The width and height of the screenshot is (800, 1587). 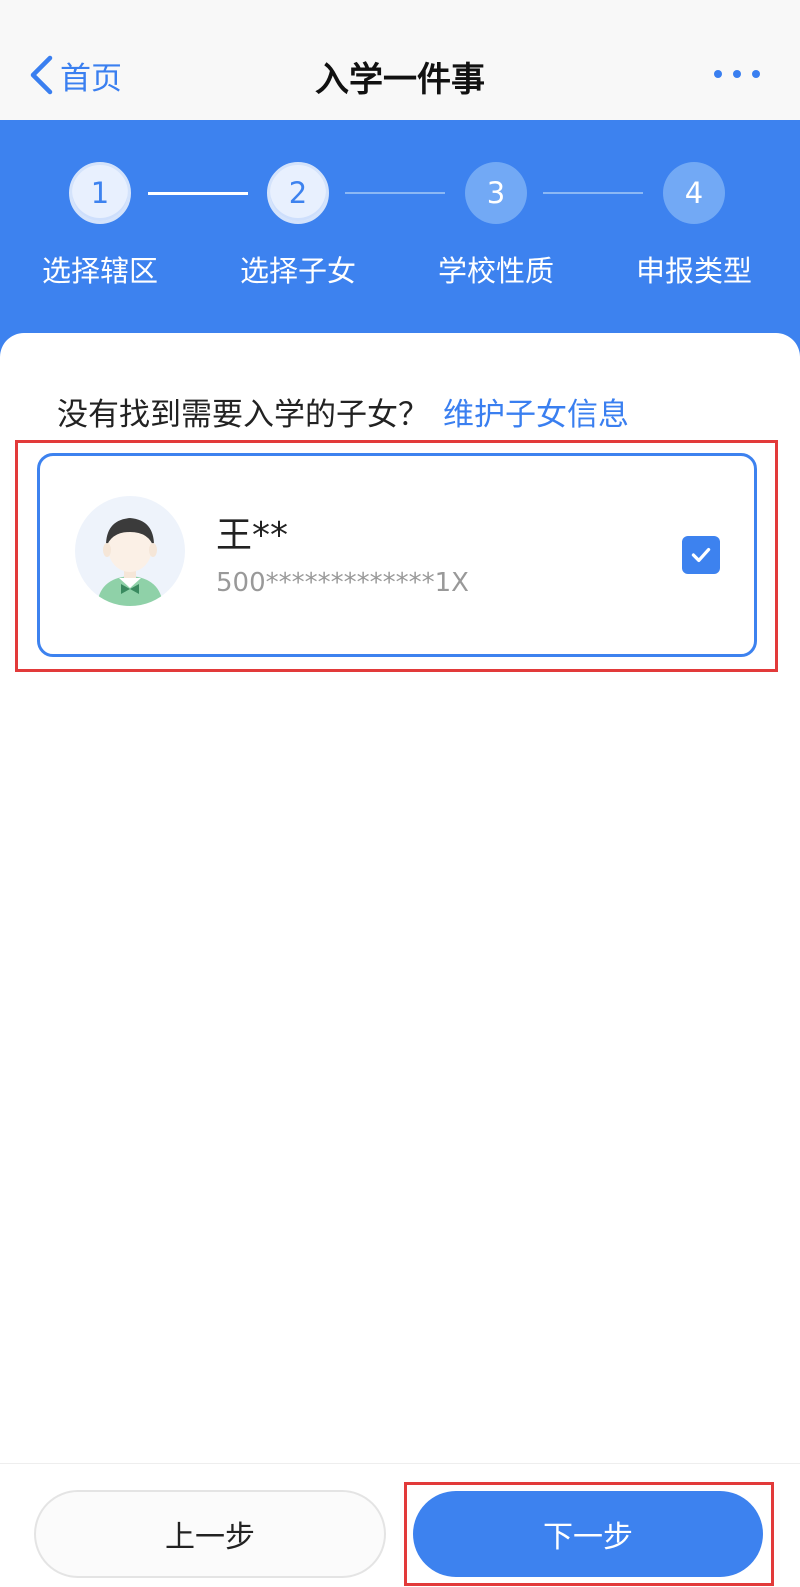 What do you see at coordinates (496, 226) in the screenshot?
I see `step-3: 3 学校性质` at bounding box center [496, 226].